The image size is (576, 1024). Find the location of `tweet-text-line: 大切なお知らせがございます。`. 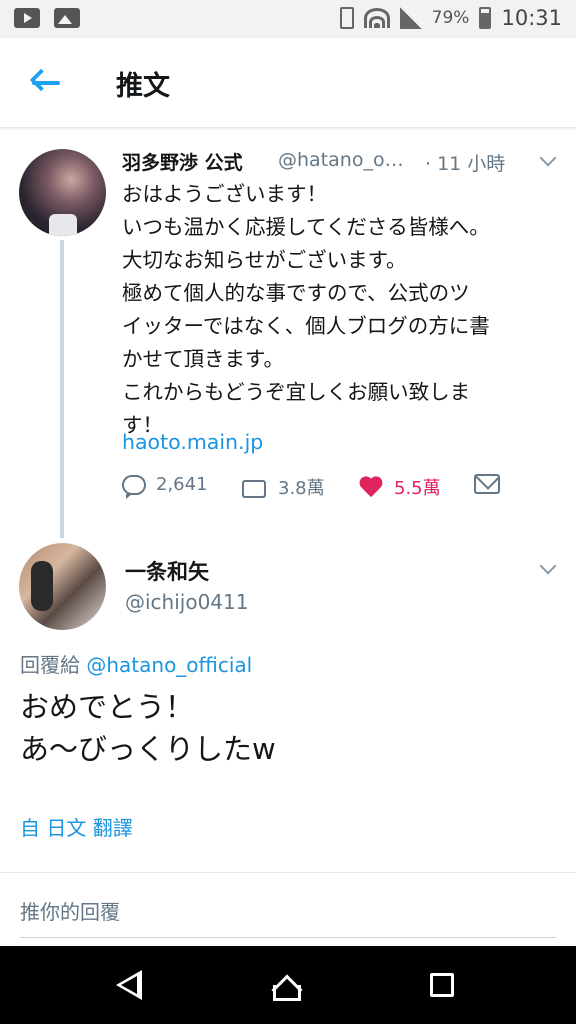

tweet-text-line: 大切なお知らせがございます。 is located at coordinates (264, 260).